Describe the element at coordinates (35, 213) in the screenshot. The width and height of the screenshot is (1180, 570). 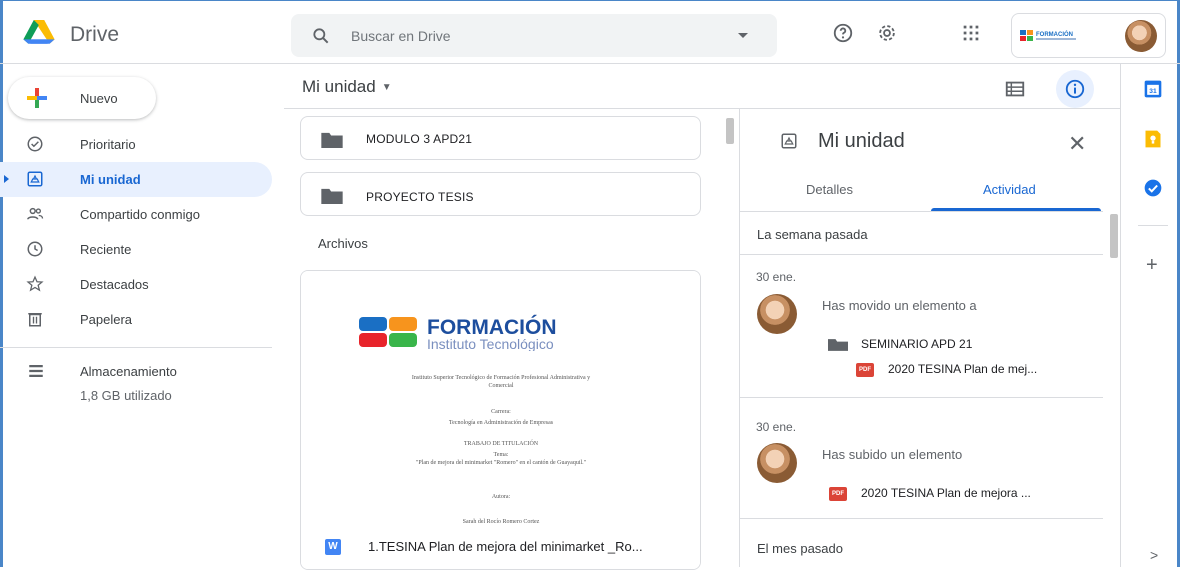
I see `shared-people-icon` at that location.